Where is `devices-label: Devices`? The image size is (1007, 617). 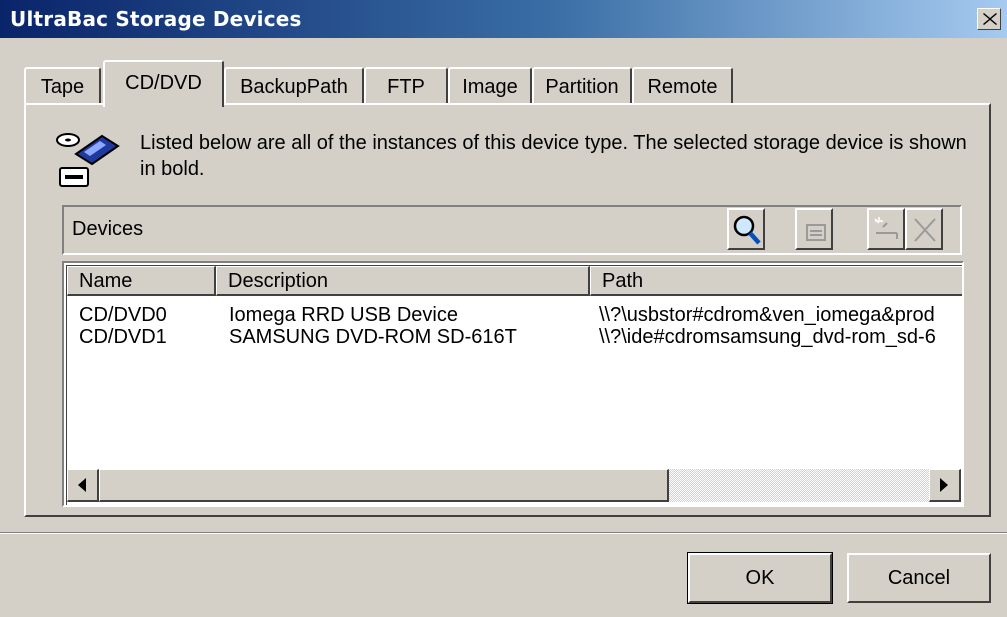 devices-label: Devices is located at coordinates (108, 229).